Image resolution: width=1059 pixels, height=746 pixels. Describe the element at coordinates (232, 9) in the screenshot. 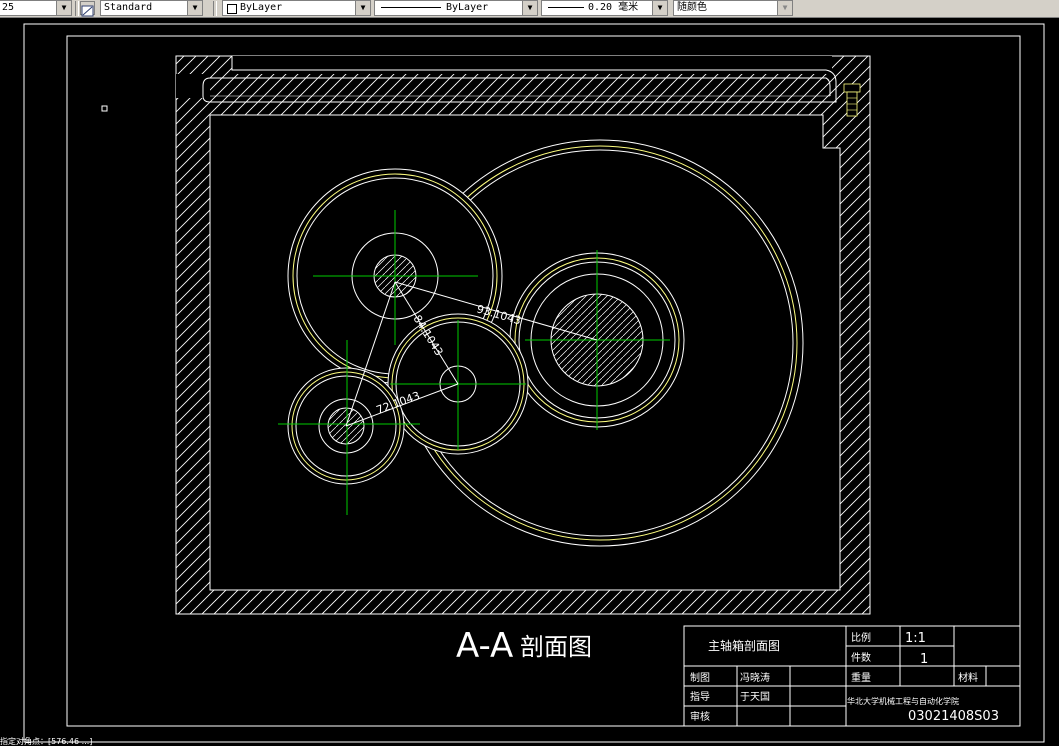

I see `color-swatch-icon` at that location.